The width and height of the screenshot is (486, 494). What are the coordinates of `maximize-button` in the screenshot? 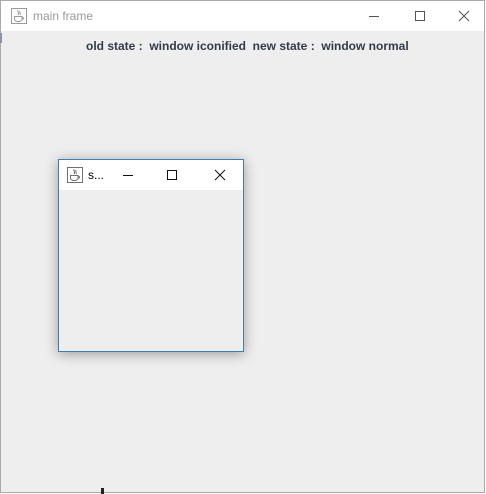 It's located at (420, 16).